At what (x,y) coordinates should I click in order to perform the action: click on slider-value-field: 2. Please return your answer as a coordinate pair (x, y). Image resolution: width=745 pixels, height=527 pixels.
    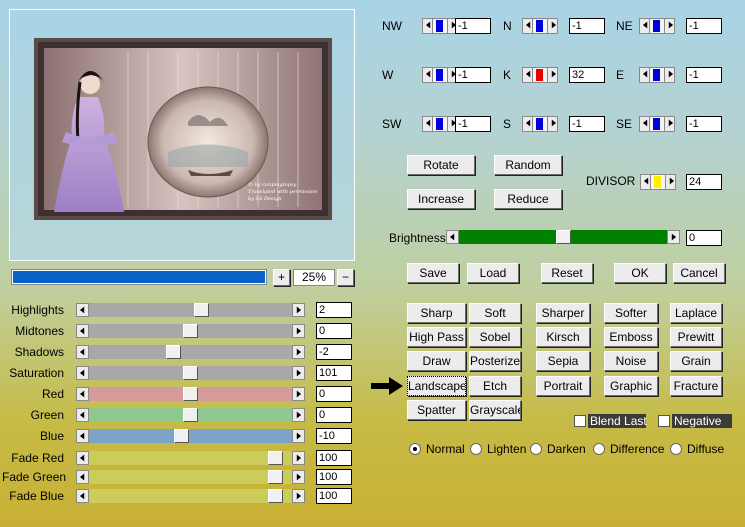
    Looking at the image, I should click on (334, 310).